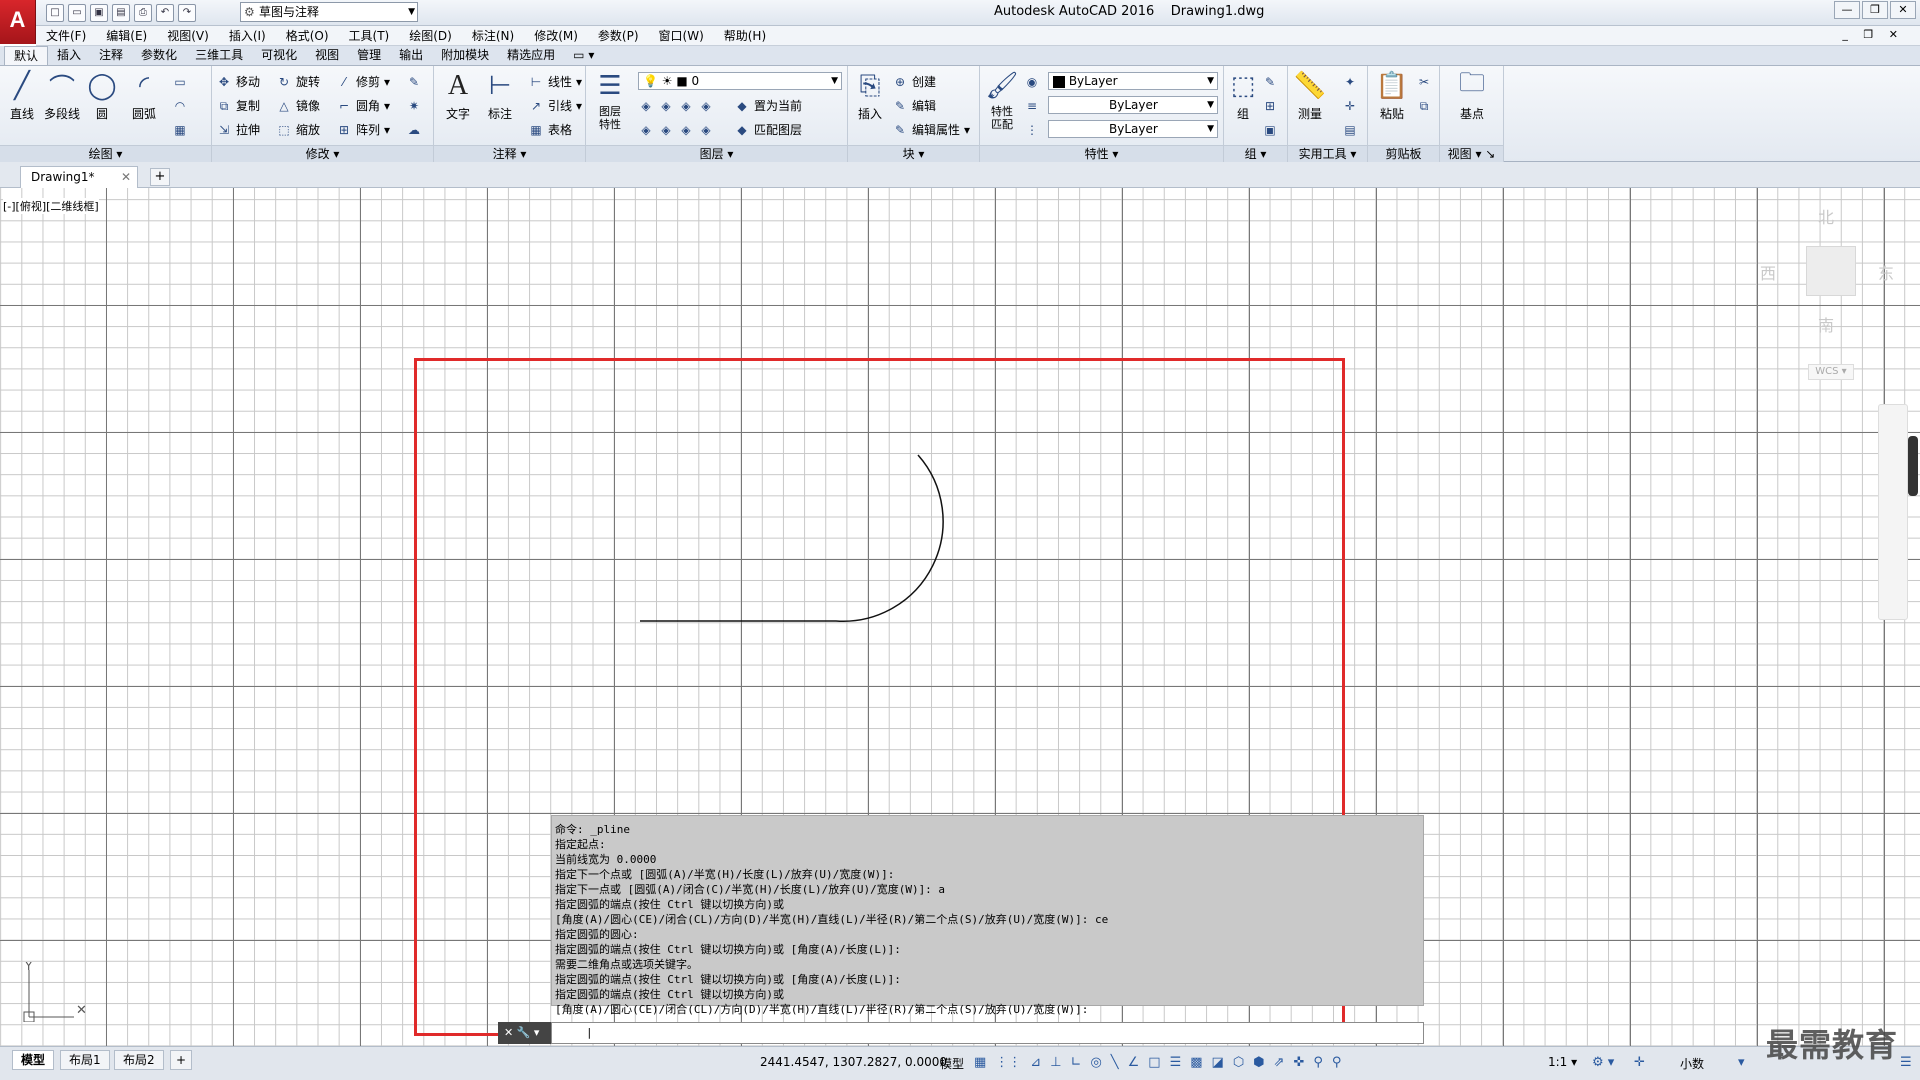 The width and height of the screenshot is (1920, 1080). I want to click on units-selector: 小数, so click(1692, 1063).